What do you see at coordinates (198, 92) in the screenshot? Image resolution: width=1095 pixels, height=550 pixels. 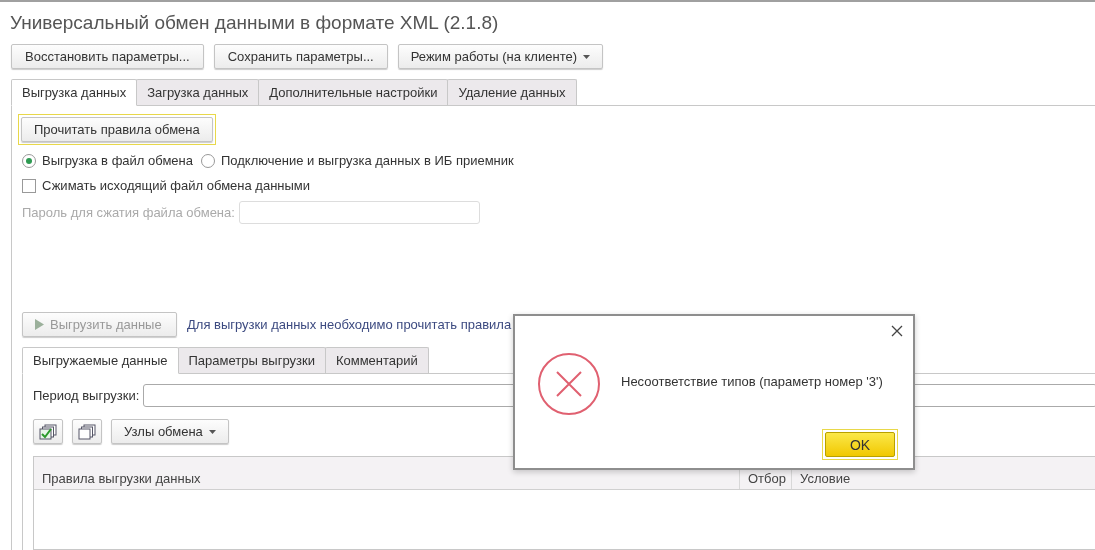 I see `tab: Загрузка данных` at bounding box center [198, 92].